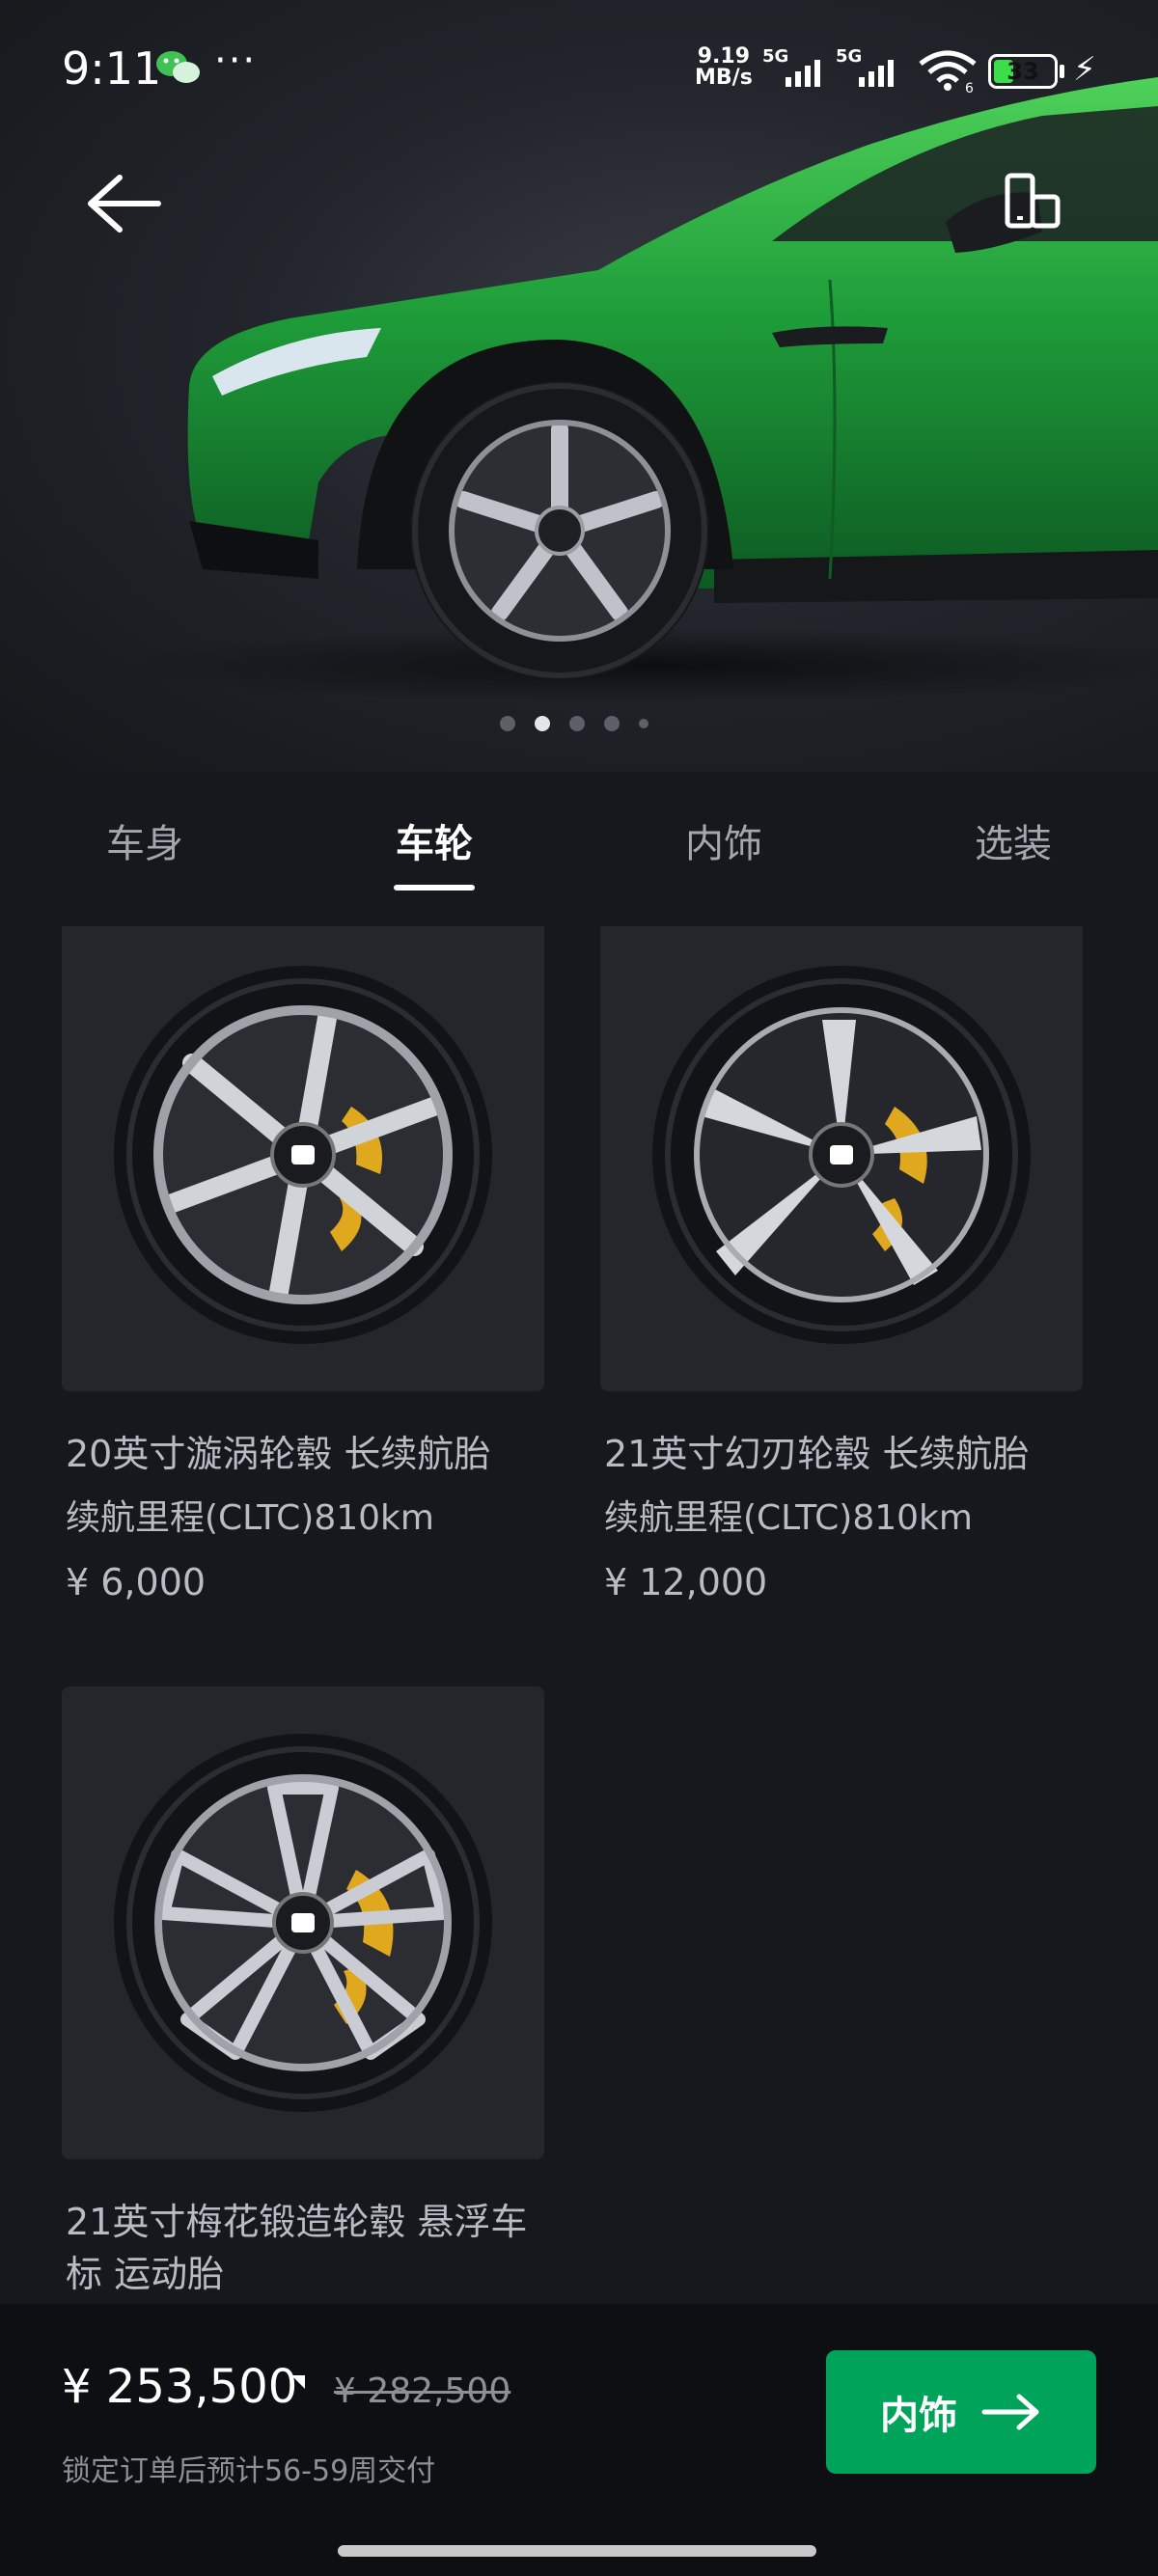 The image size is (1158, 2576). Describe the element at coordinates (723, 849) in the screenshot. I see `tab-interior: 内饰` at that location.